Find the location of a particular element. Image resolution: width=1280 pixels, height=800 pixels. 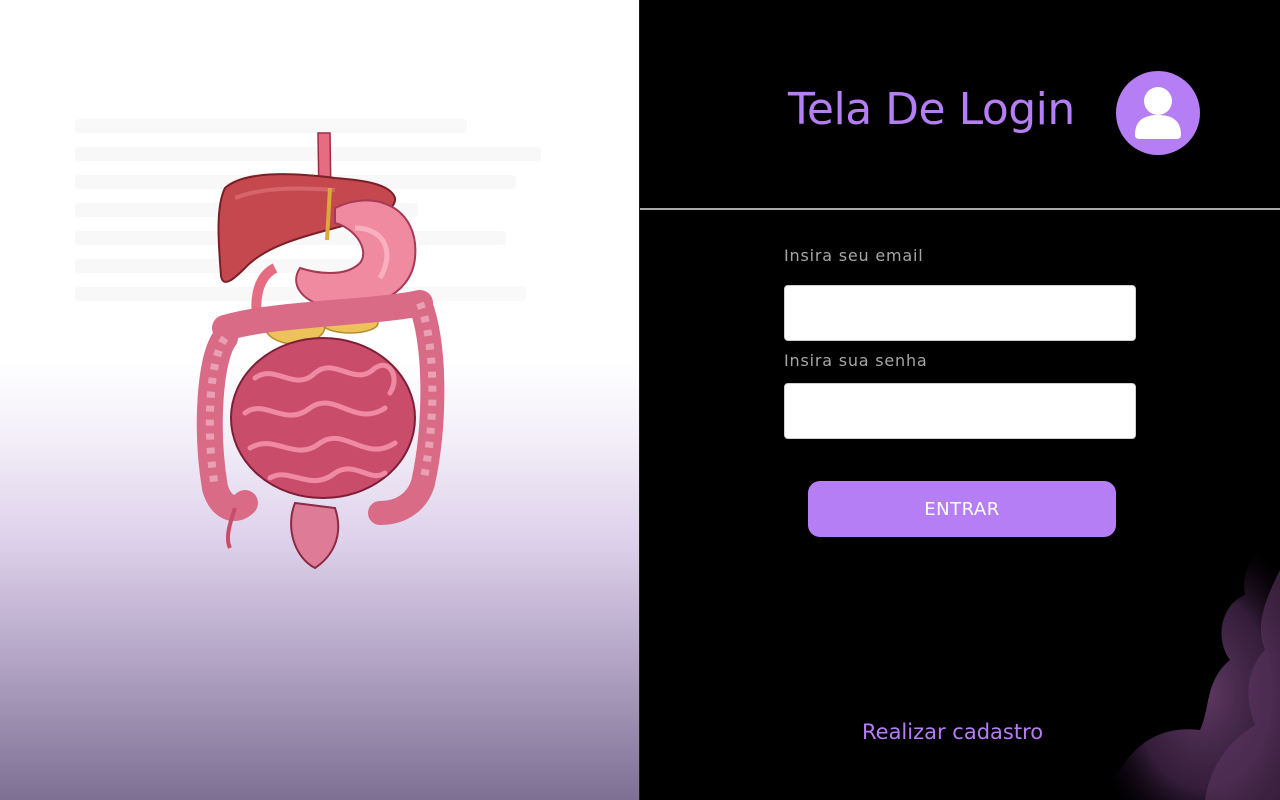

email-label: Insira seu email is located at coordinates (854, 255).